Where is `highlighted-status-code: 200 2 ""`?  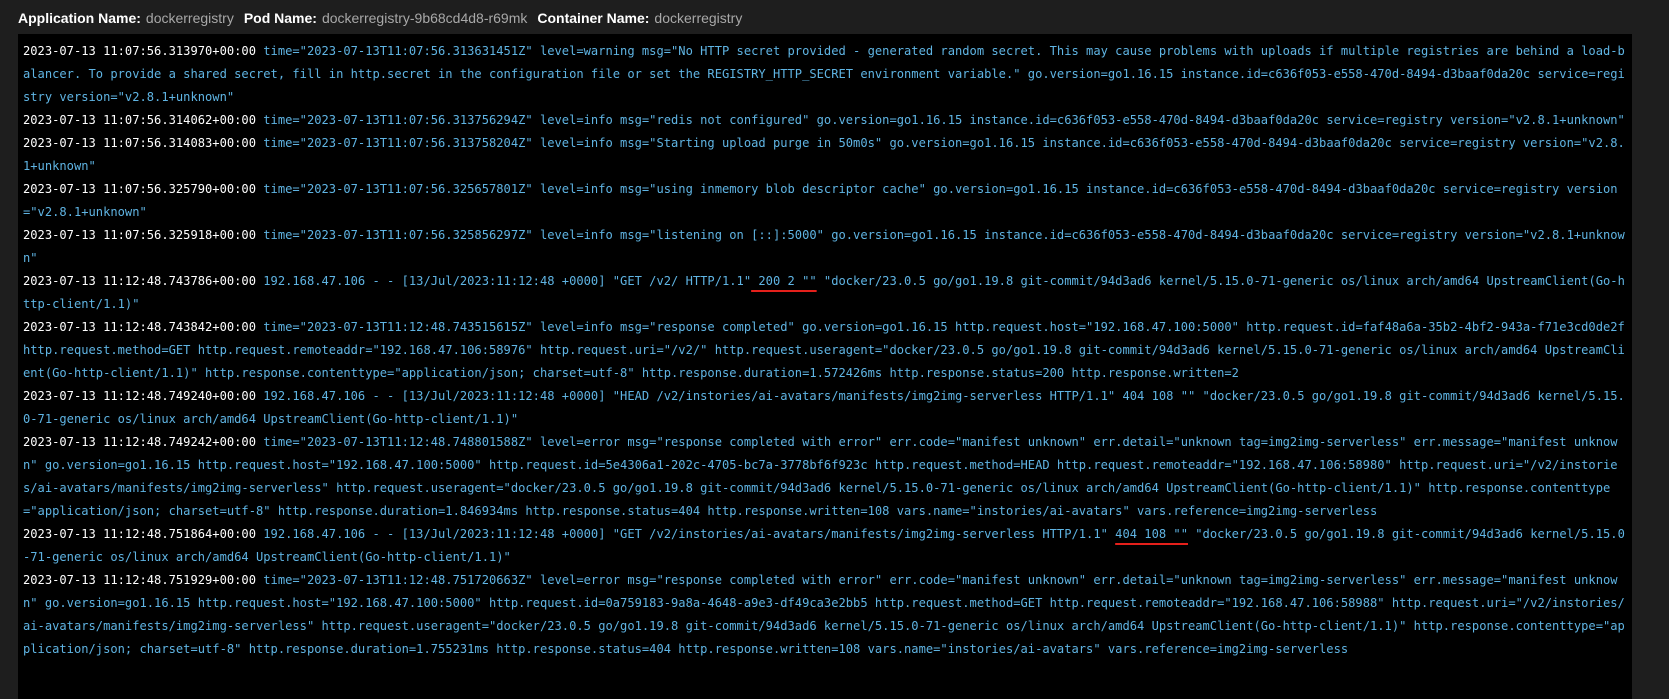 highlighted-status-code: 200 2 "" is located at coordinates (784, 281).